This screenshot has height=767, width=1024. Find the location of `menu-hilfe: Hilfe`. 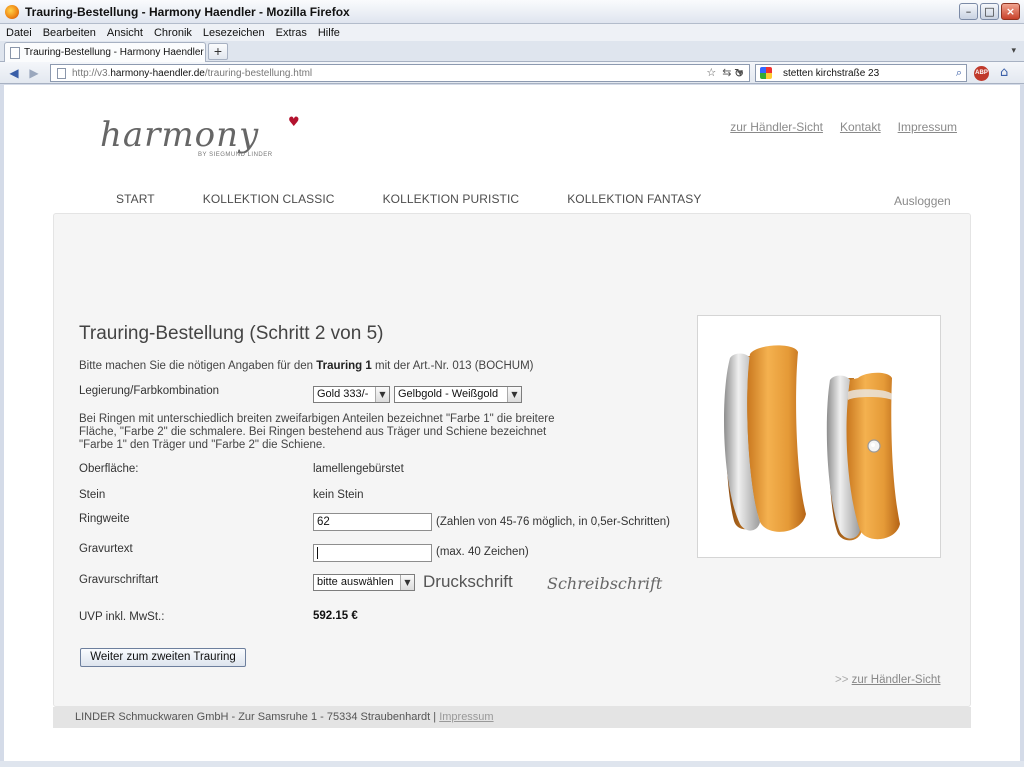

menu-hilfe: Hilfe is located at coordinates (329, 33).